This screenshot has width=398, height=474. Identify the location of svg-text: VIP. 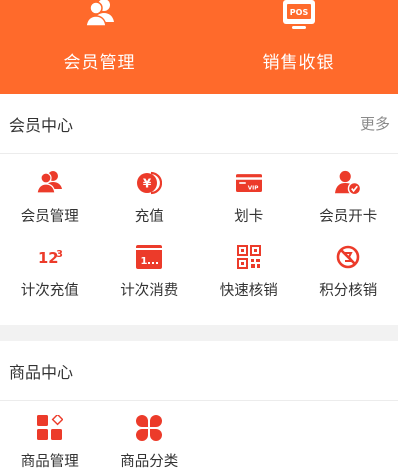
(252, 189).